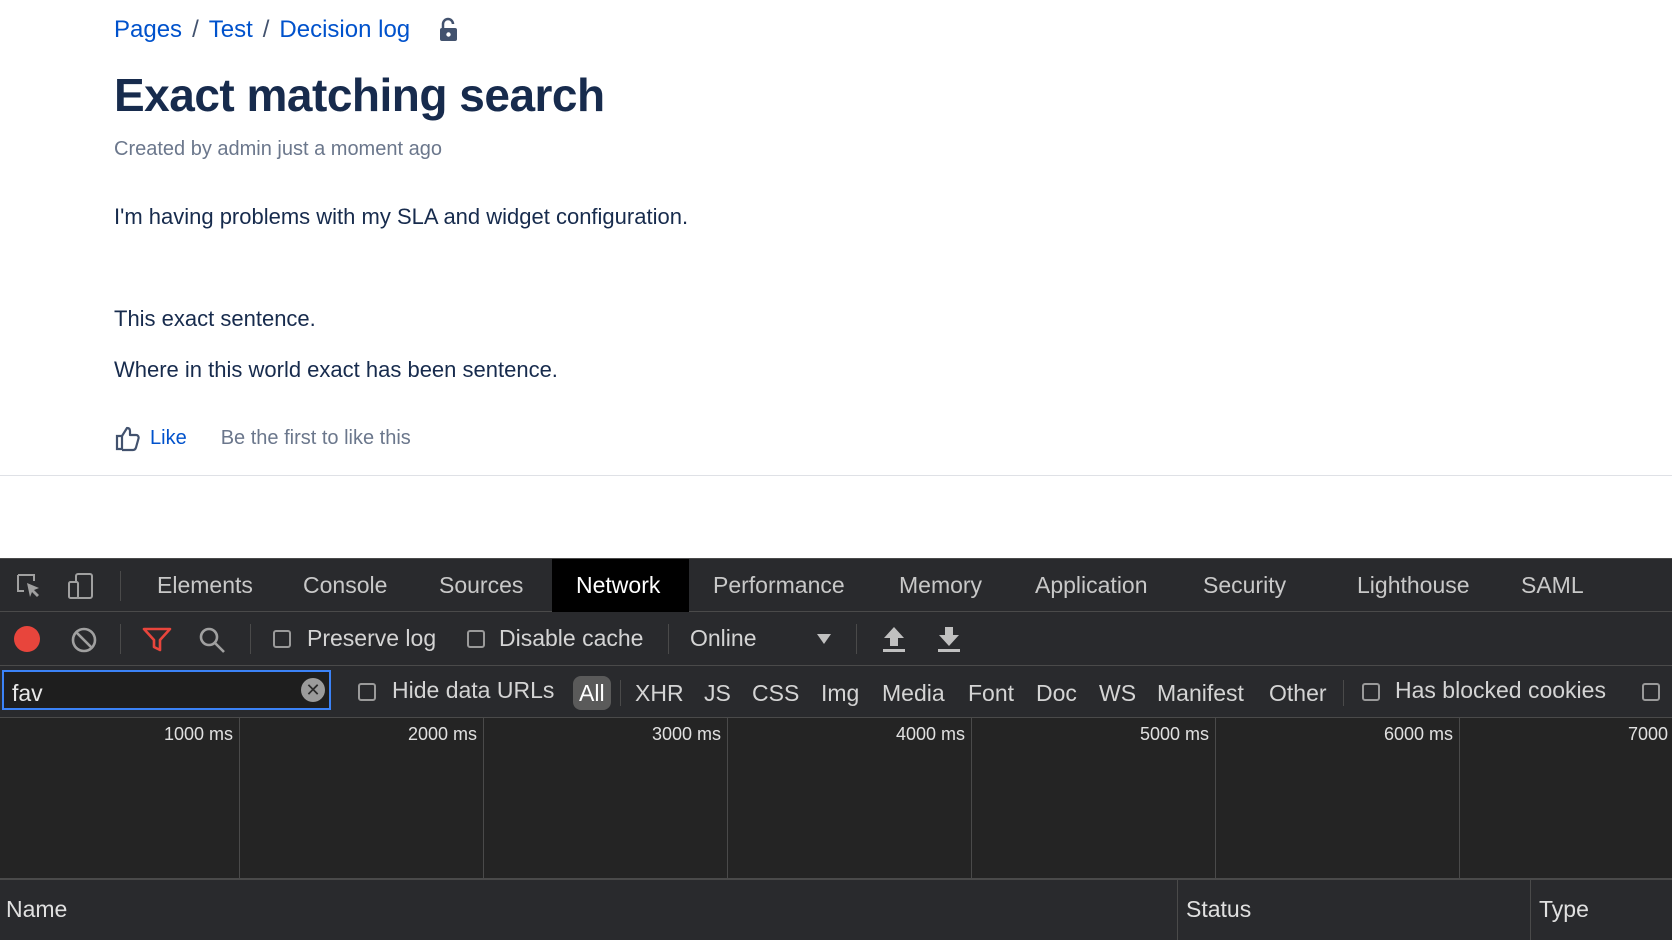 Image resolution: width=1672 pixels, height=940 pixels. I want to click on breadcrumb-decision-log: Decision log, so click(344, 30).